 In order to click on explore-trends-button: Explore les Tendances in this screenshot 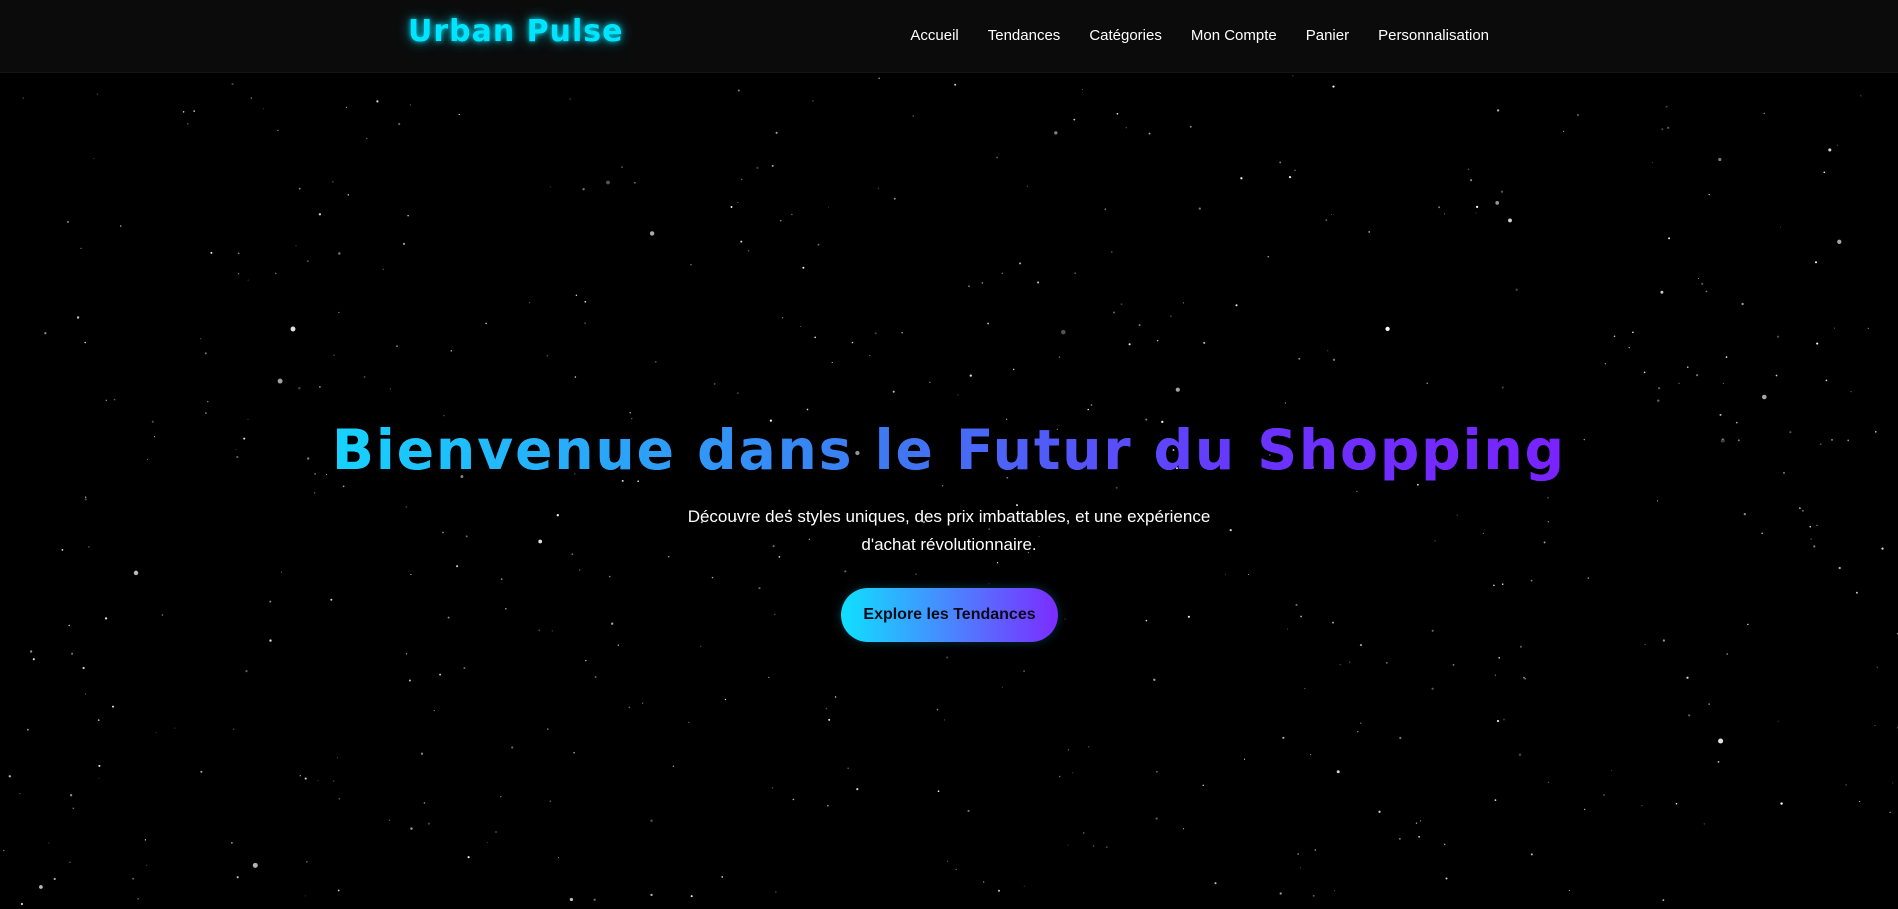, I will do `click(949, 615)`.